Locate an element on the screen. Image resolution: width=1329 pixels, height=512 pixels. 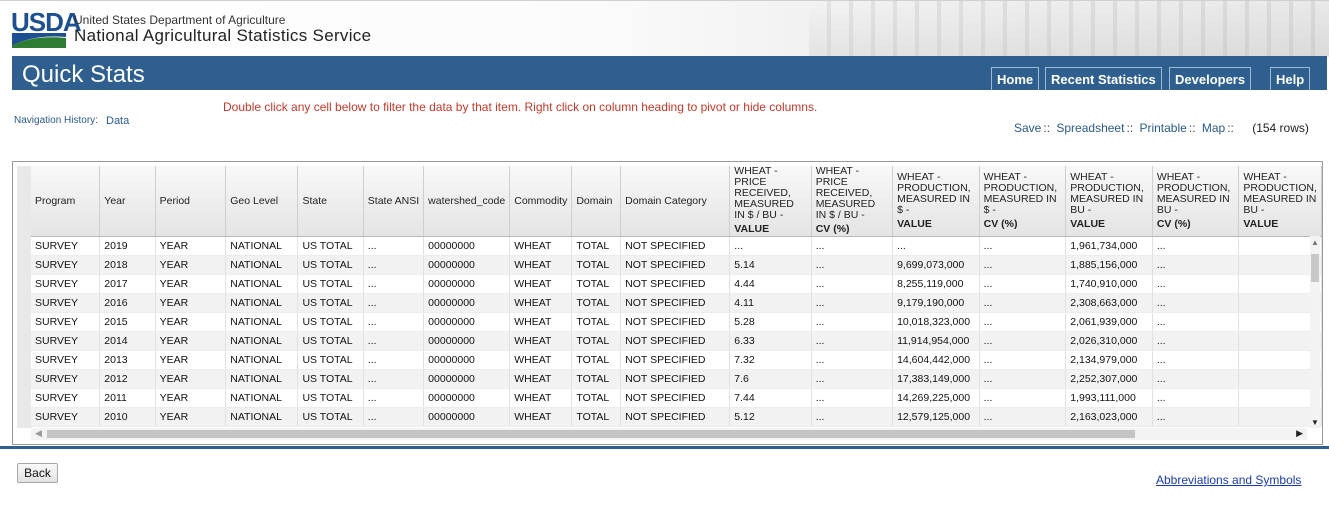
back-button: Back is located at coordinates (37, 473).